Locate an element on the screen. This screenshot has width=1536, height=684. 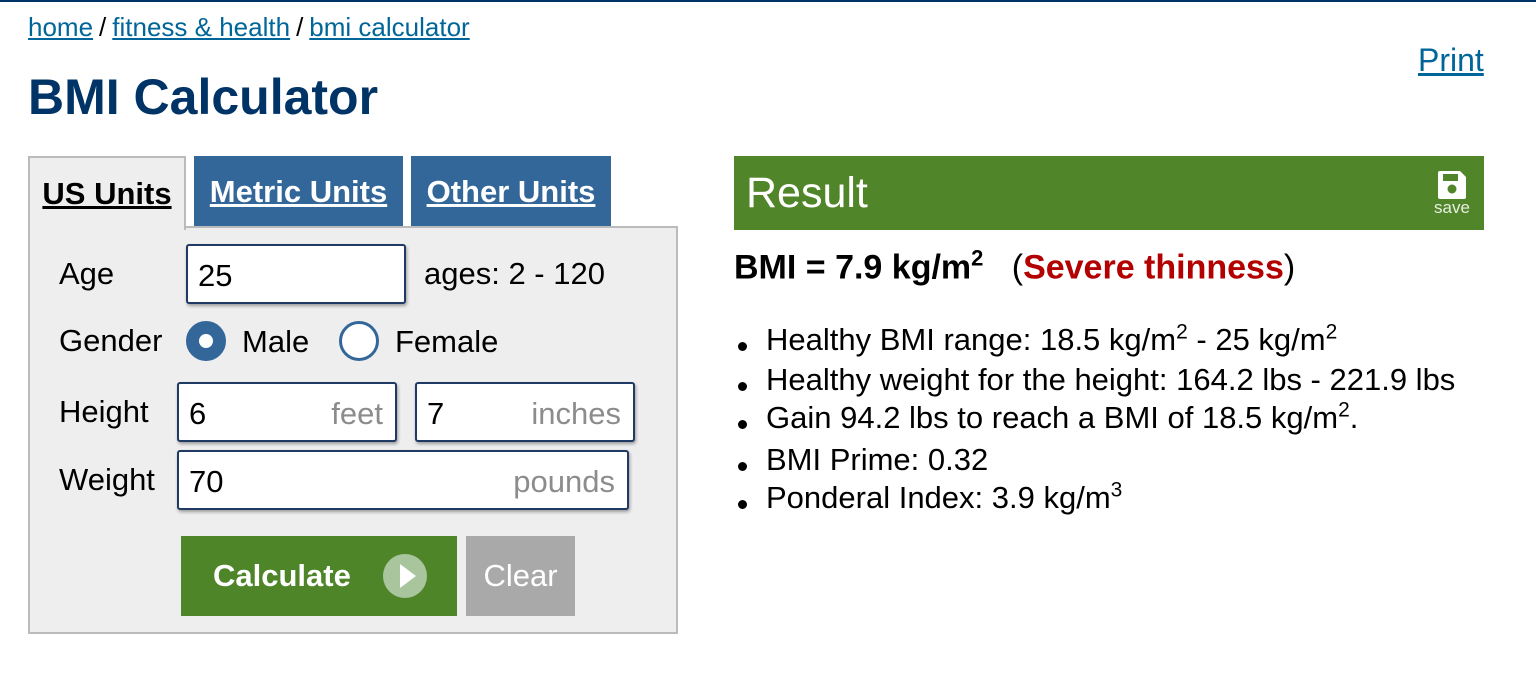
list-item-bmi-prime: BMI Prime: 0.32 is located at coordinates (1094, 461).